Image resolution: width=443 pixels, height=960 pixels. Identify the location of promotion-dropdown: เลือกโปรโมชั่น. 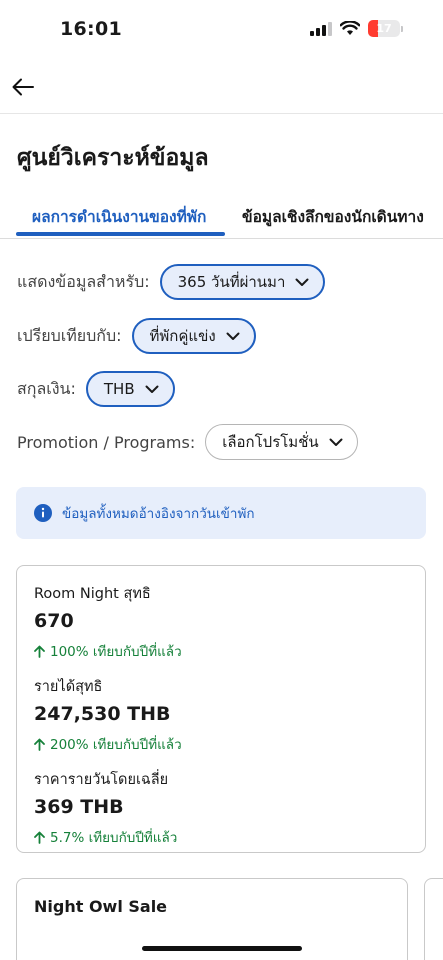
(281, 442).